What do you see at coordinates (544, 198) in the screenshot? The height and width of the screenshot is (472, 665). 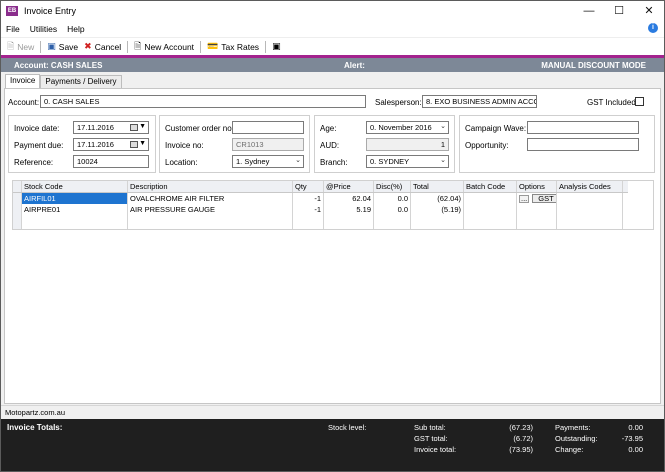 I see `gst-button: GST` at bounding box center [544, 198].